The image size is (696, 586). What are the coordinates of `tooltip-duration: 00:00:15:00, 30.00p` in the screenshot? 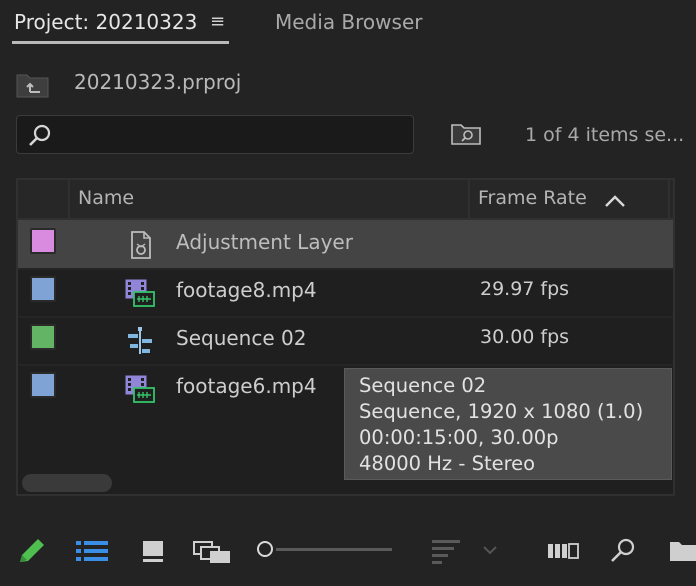 It's located at (459, 437).